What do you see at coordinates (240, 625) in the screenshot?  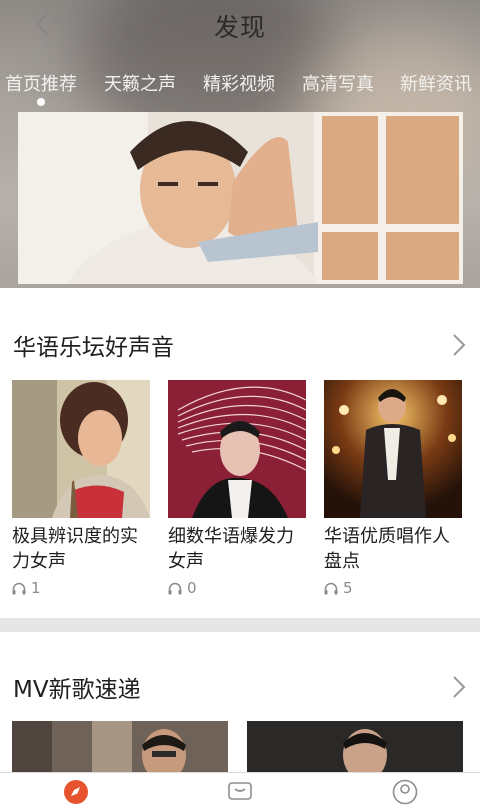 I see `section-divider` at bounding box center [240, 625].